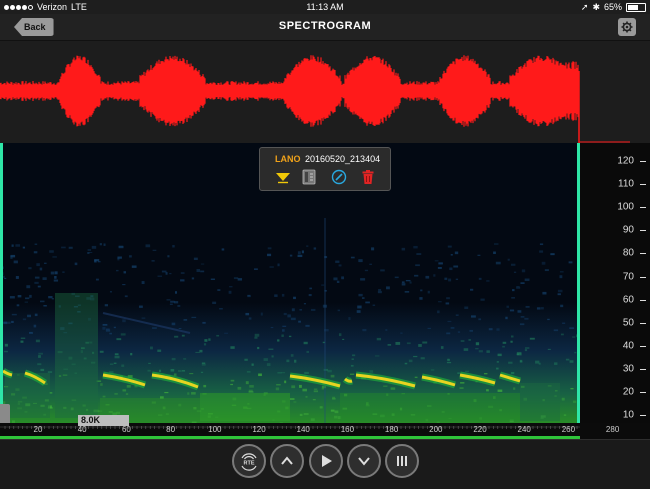 The height and width of the screenshot is (489, 650). I want to click on chevron-down-icon, so click(364, 461).